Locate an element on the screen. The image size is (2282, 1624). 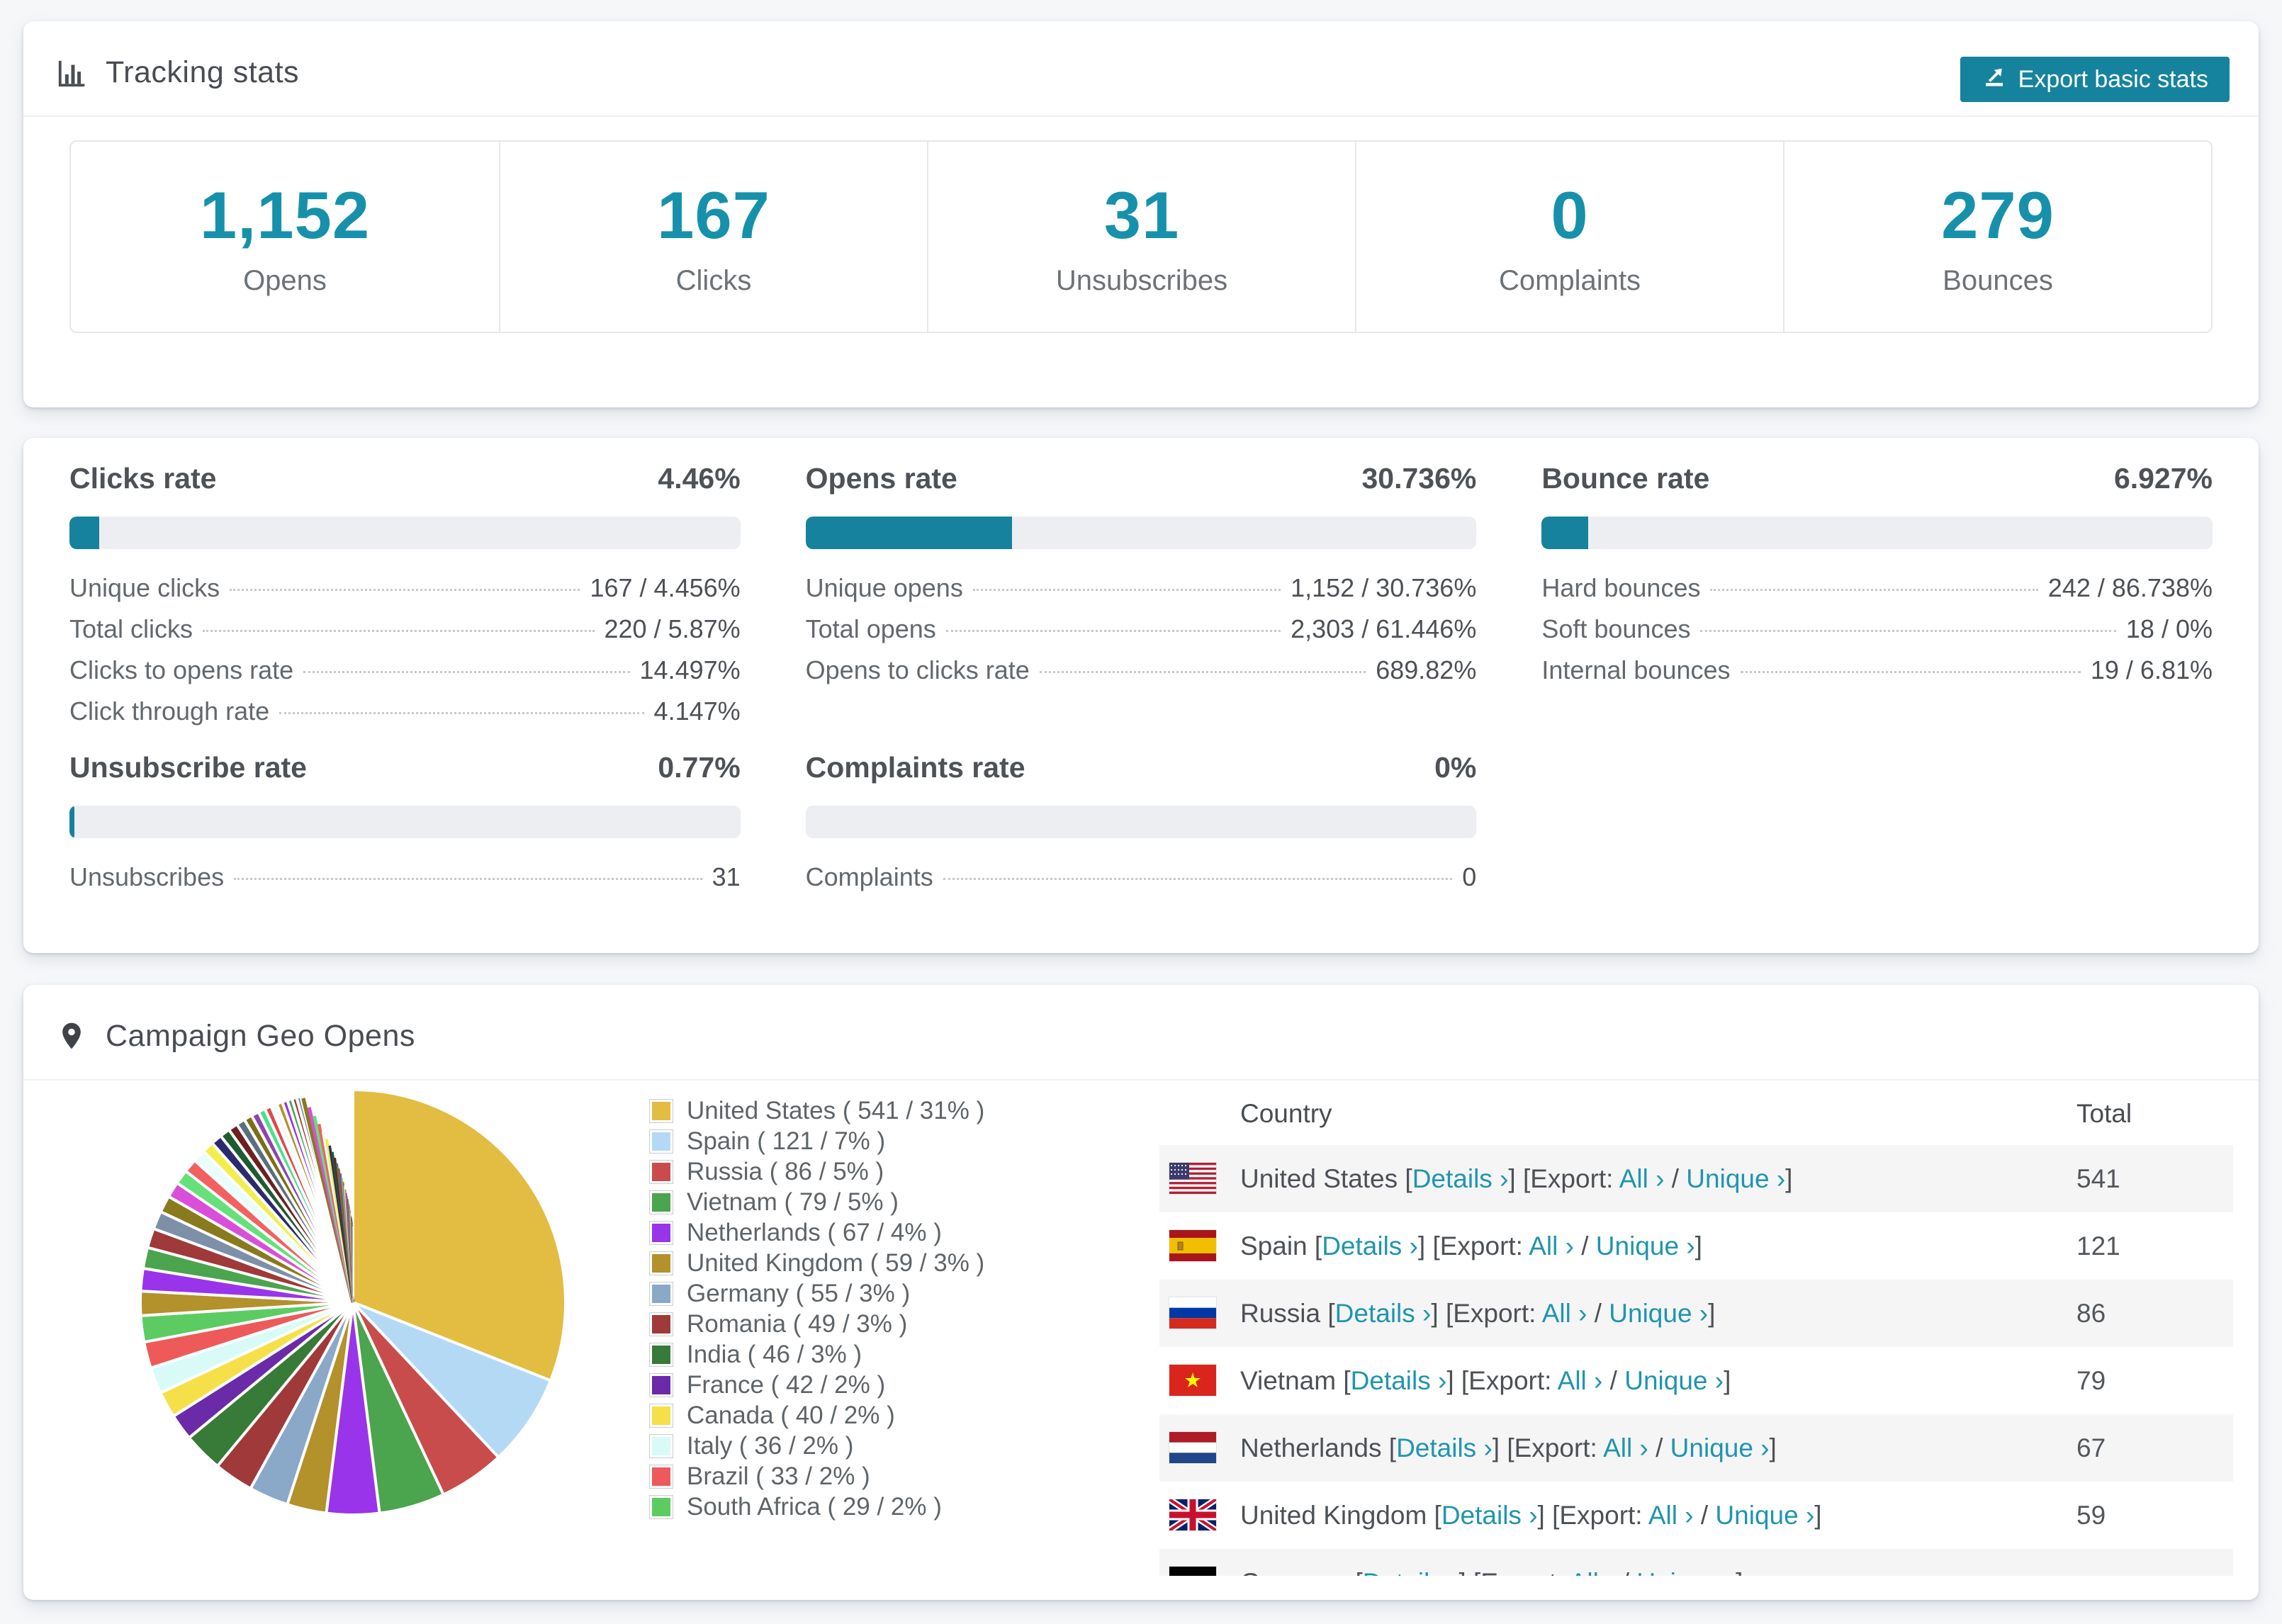
detail-label: Click through rate is located at coordinates (170, 712).